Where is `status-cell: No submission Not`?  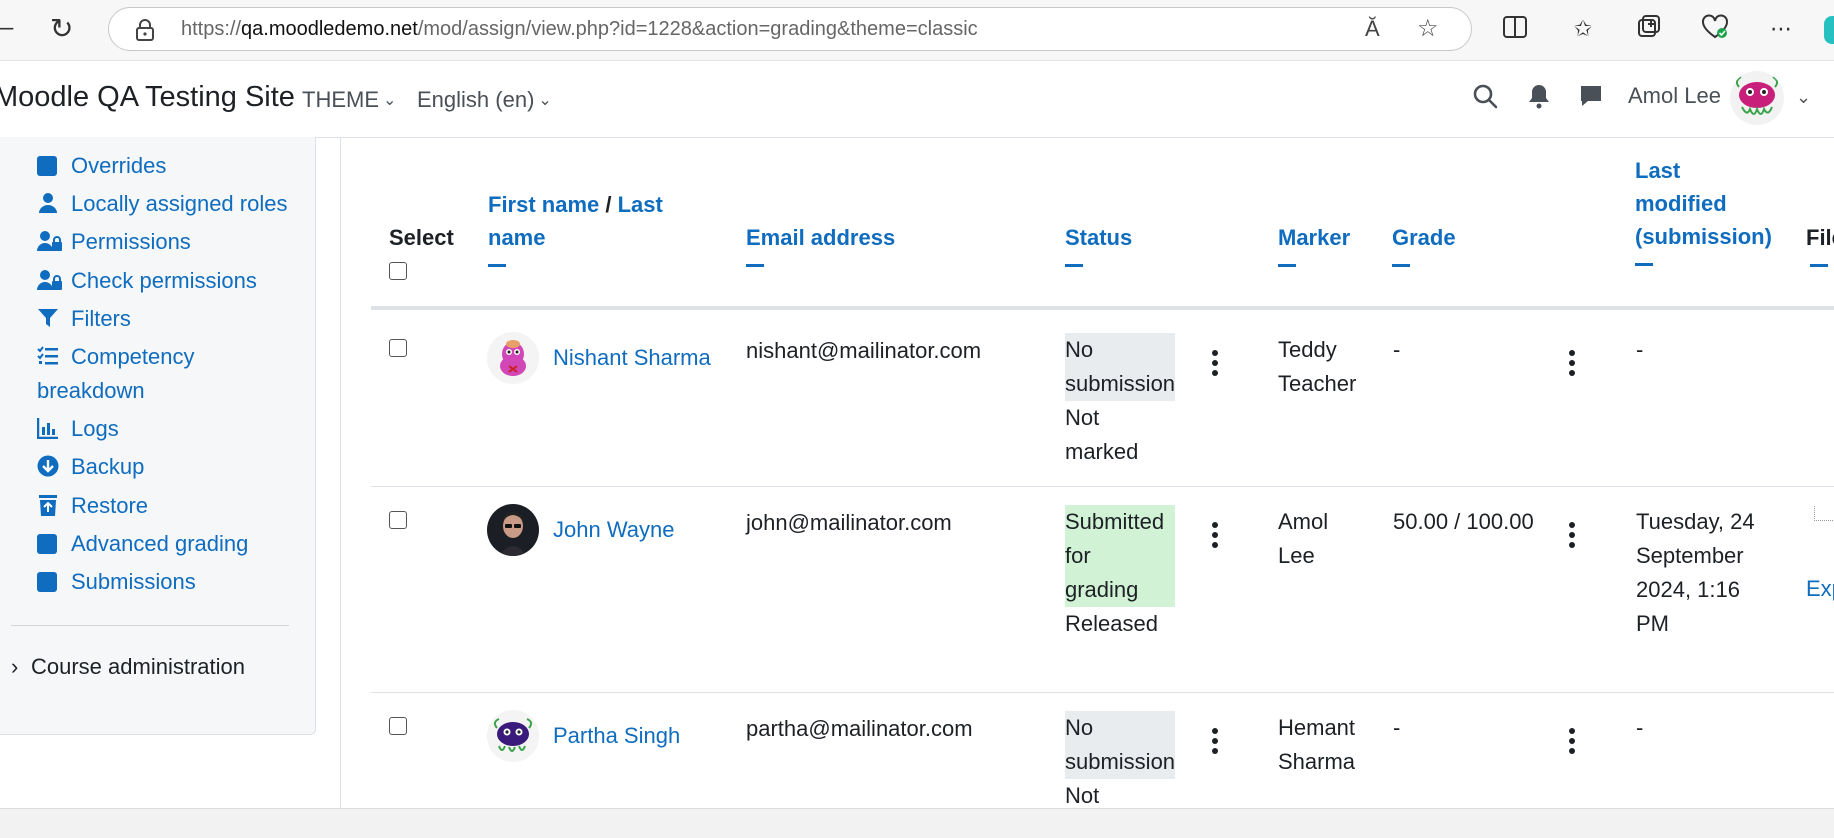
status-cell: No submission Not is located at coordinates (1120, 762).